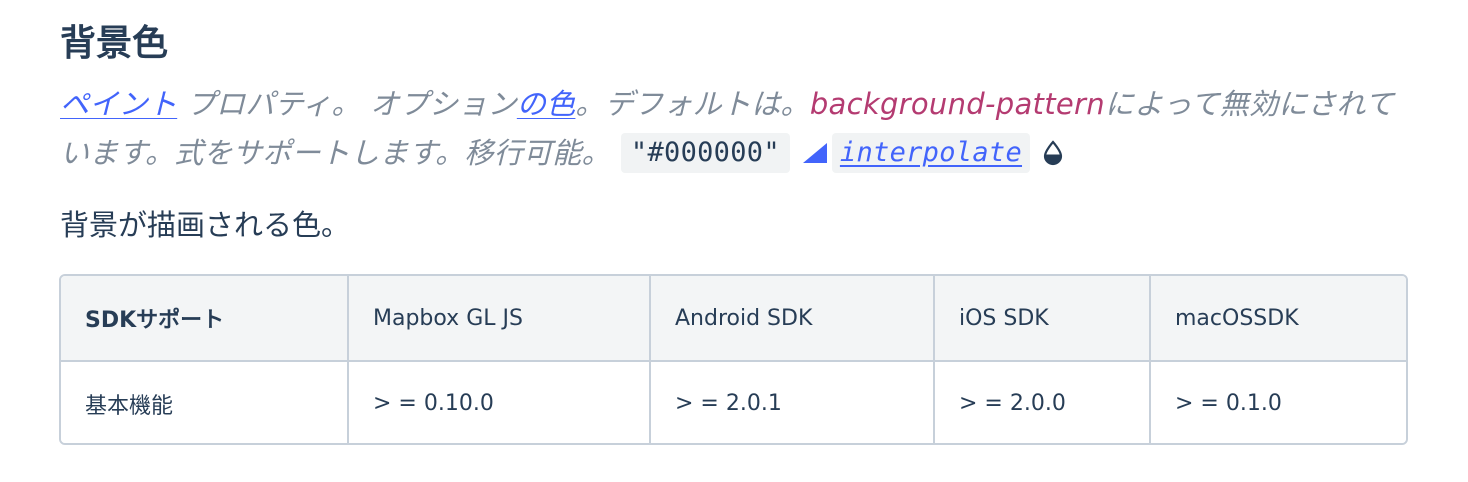  I want to click on cell-feature: 基本機能, so click(205, 402).